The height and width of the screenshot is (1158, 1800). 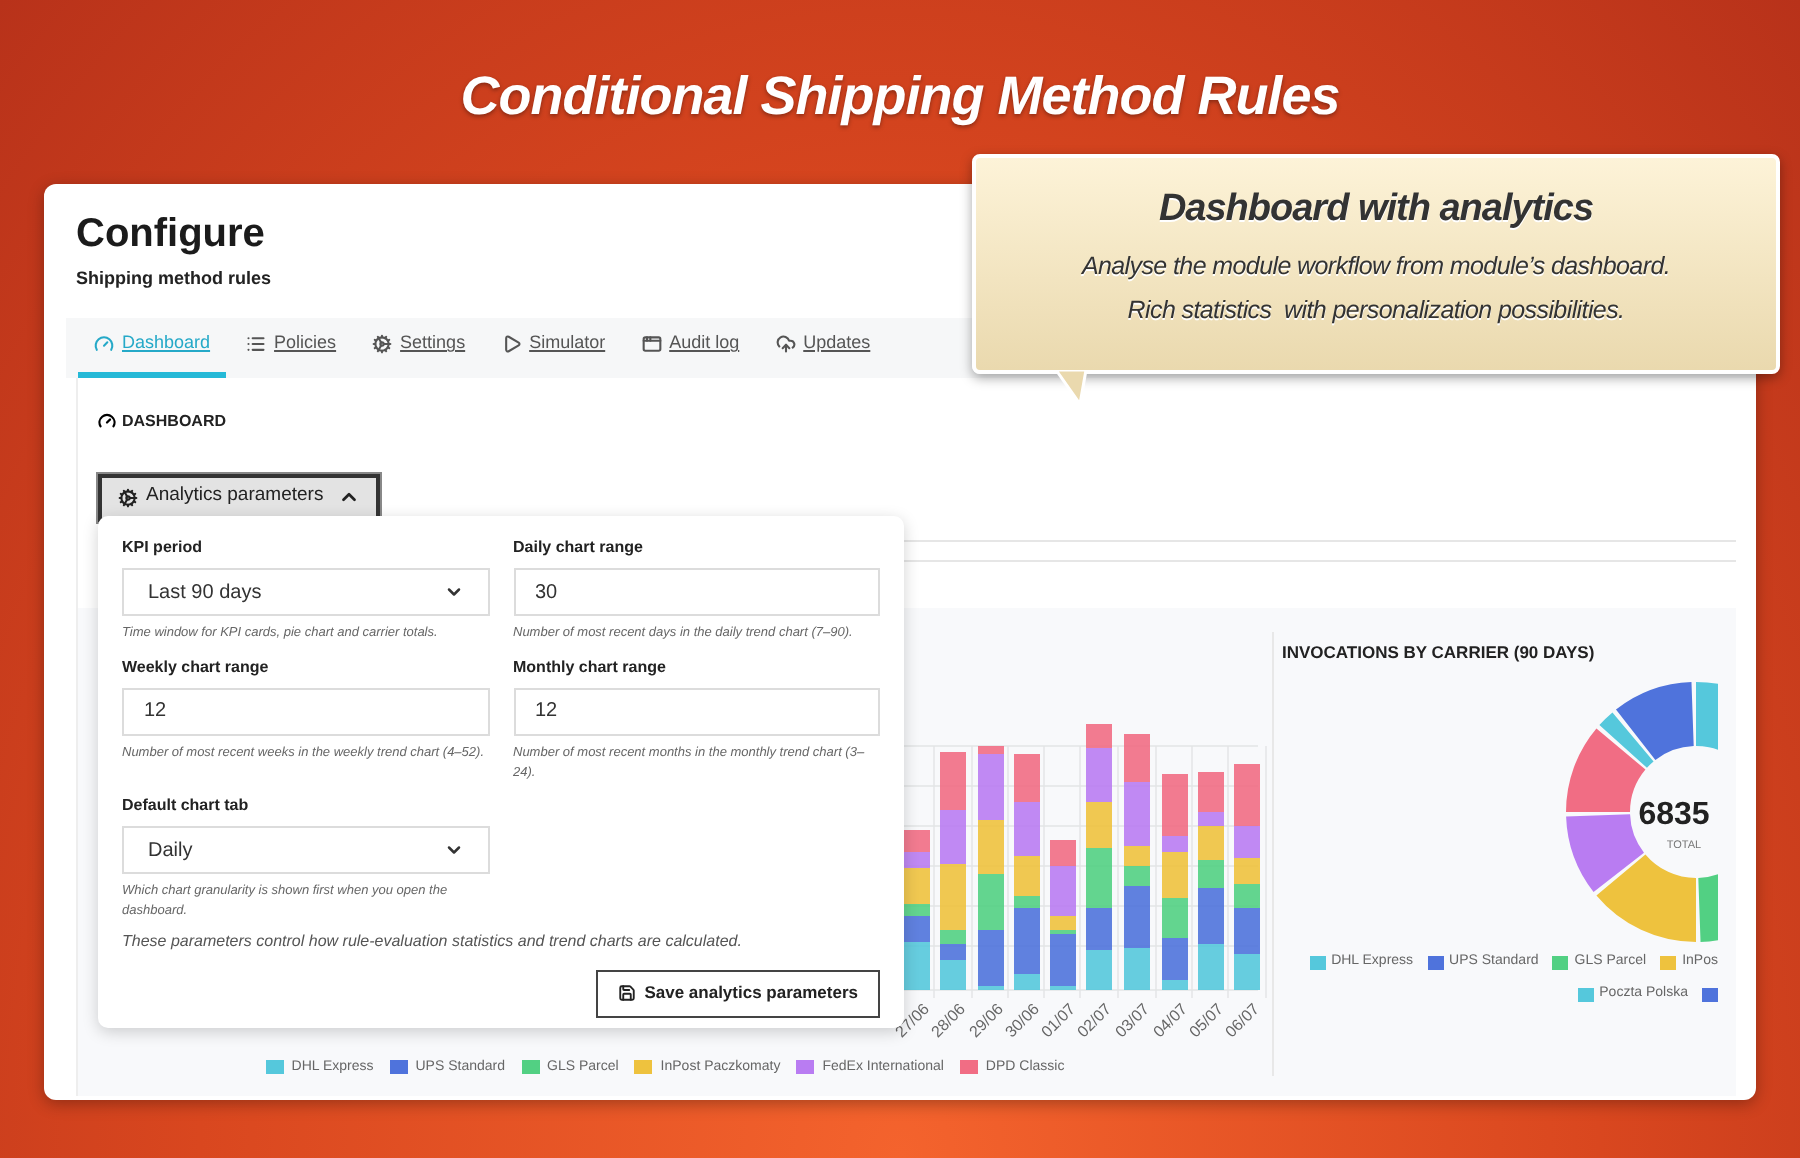 I want to click on field-label: Default chart tab, so click(x=186, y=806).